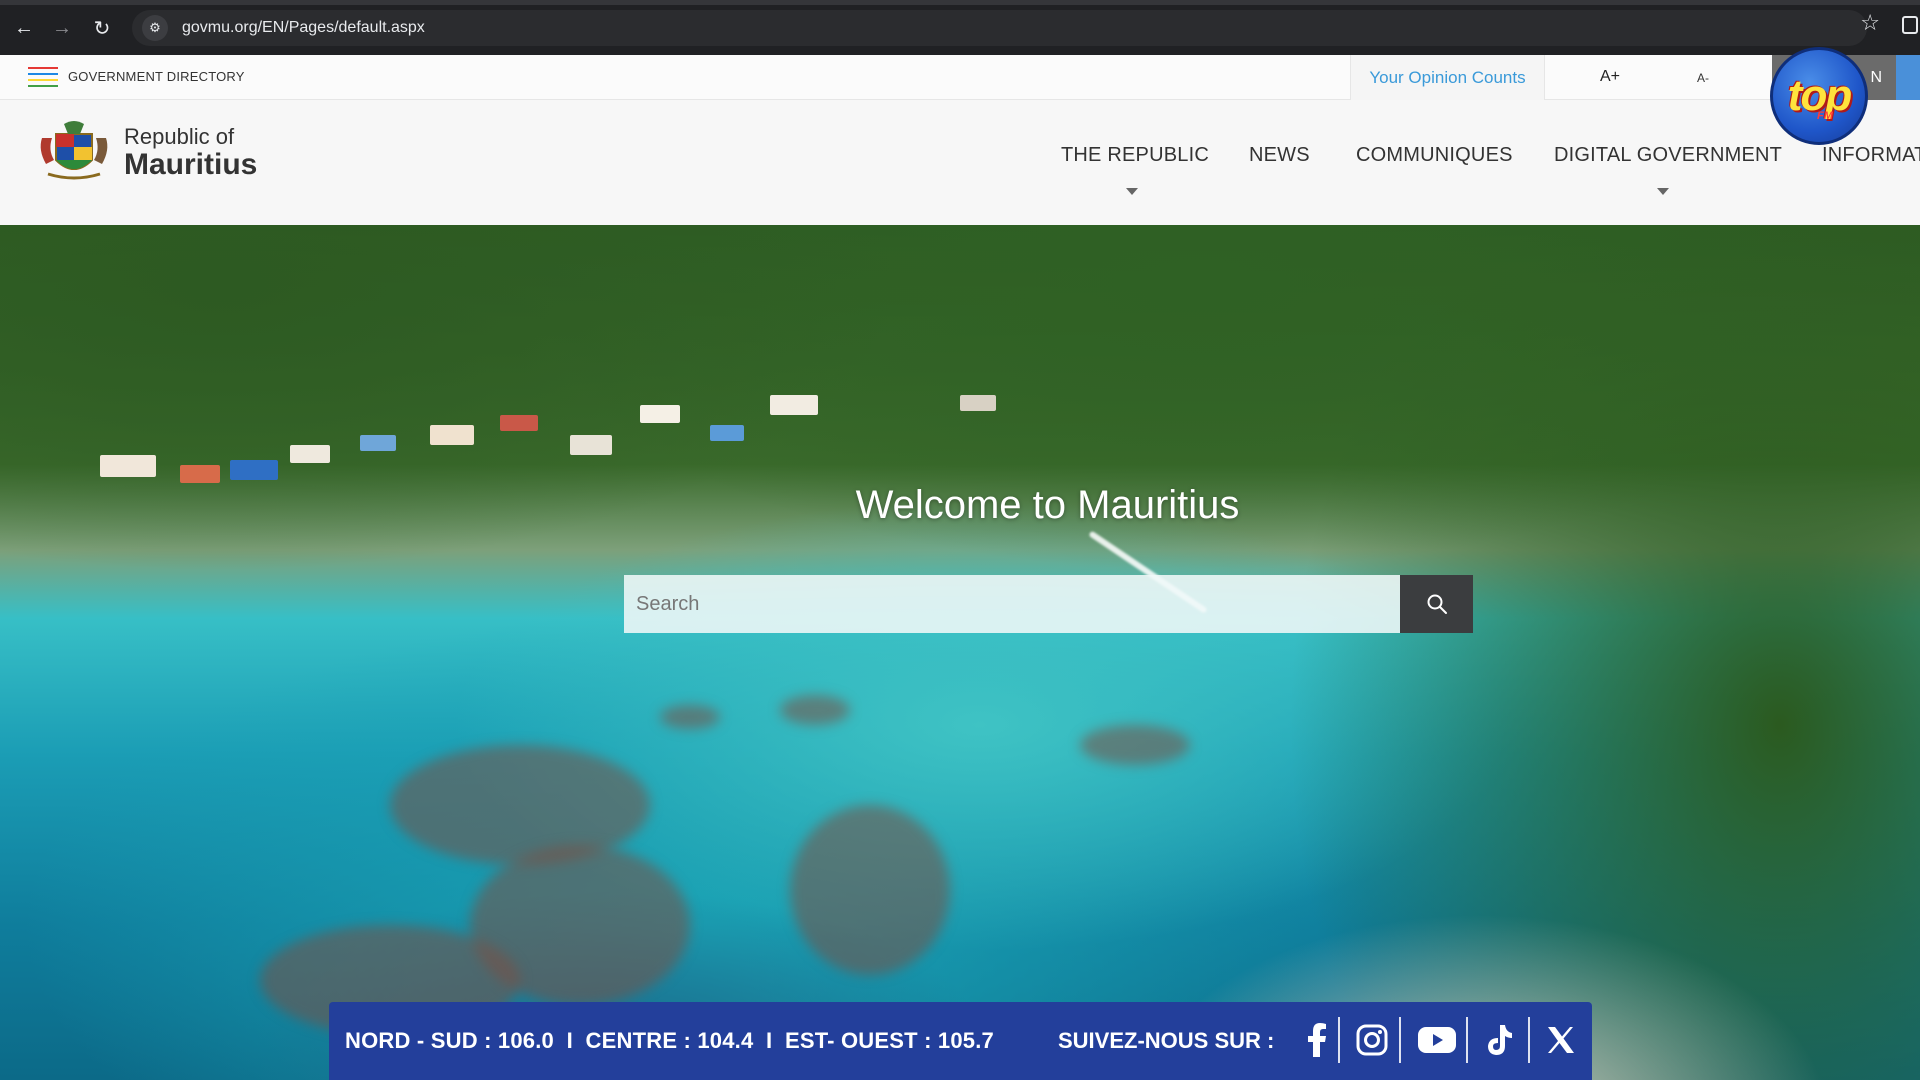 This screenshot has width=1920, height=1080. I want to click on browser-tab-strip, so click(960, 2).